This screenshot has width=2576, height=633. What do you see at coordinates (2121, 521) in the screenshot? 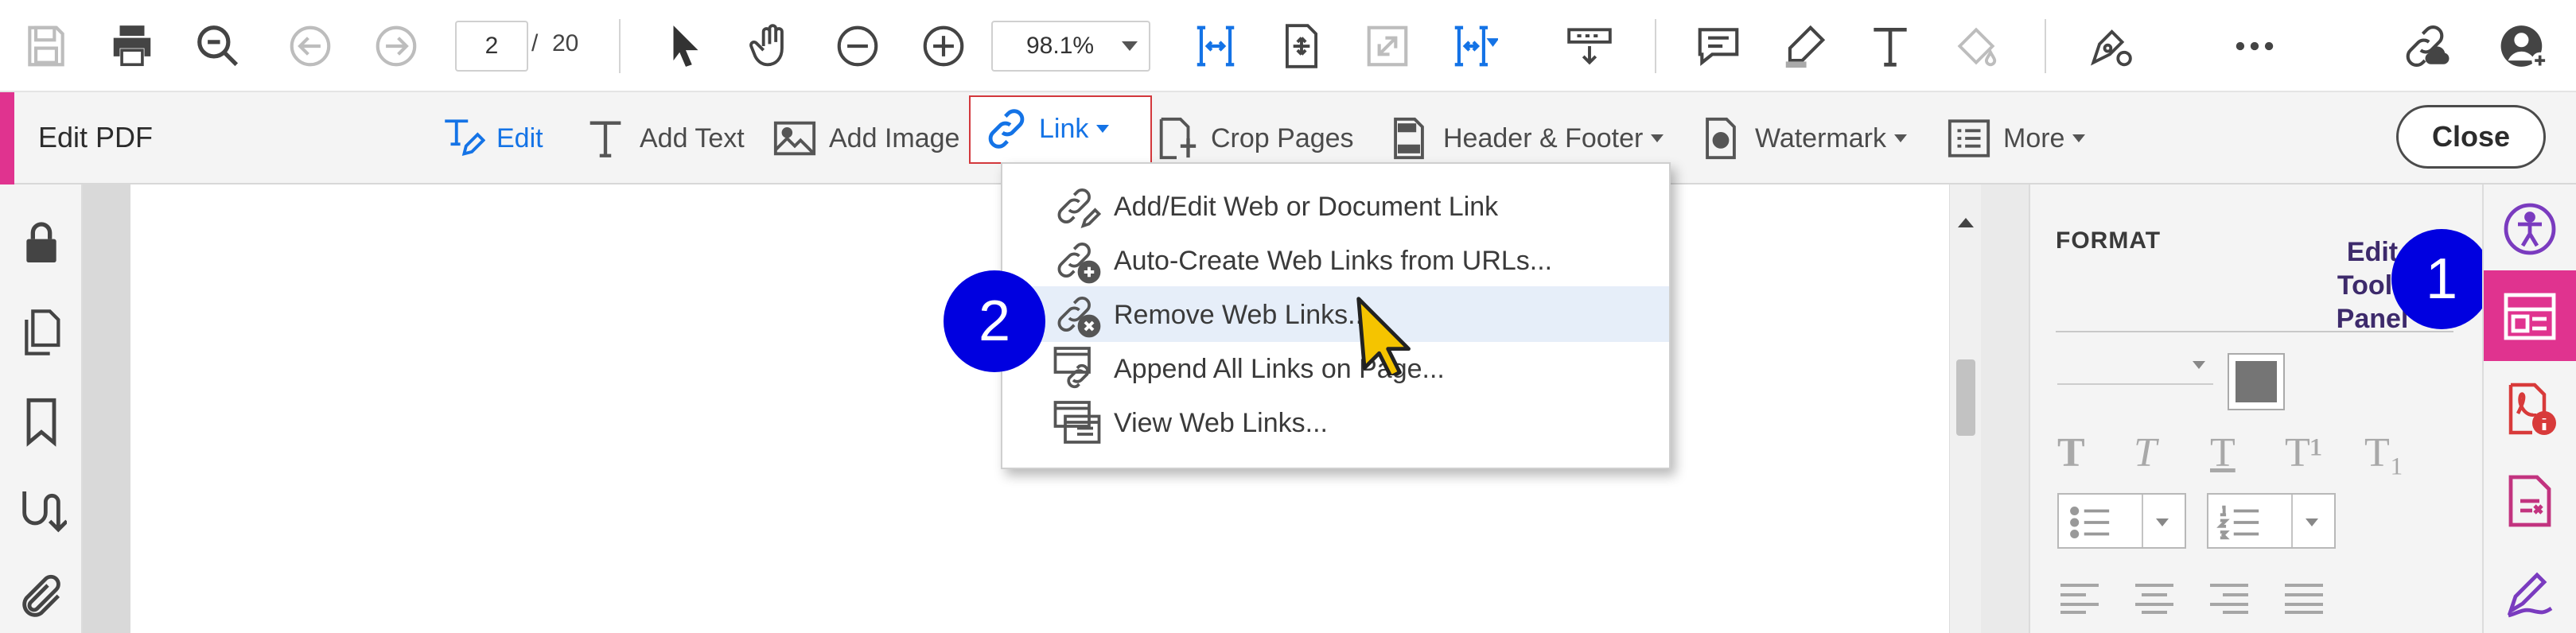
I see `bullet-list-select` at bounding box center [2121, 521].